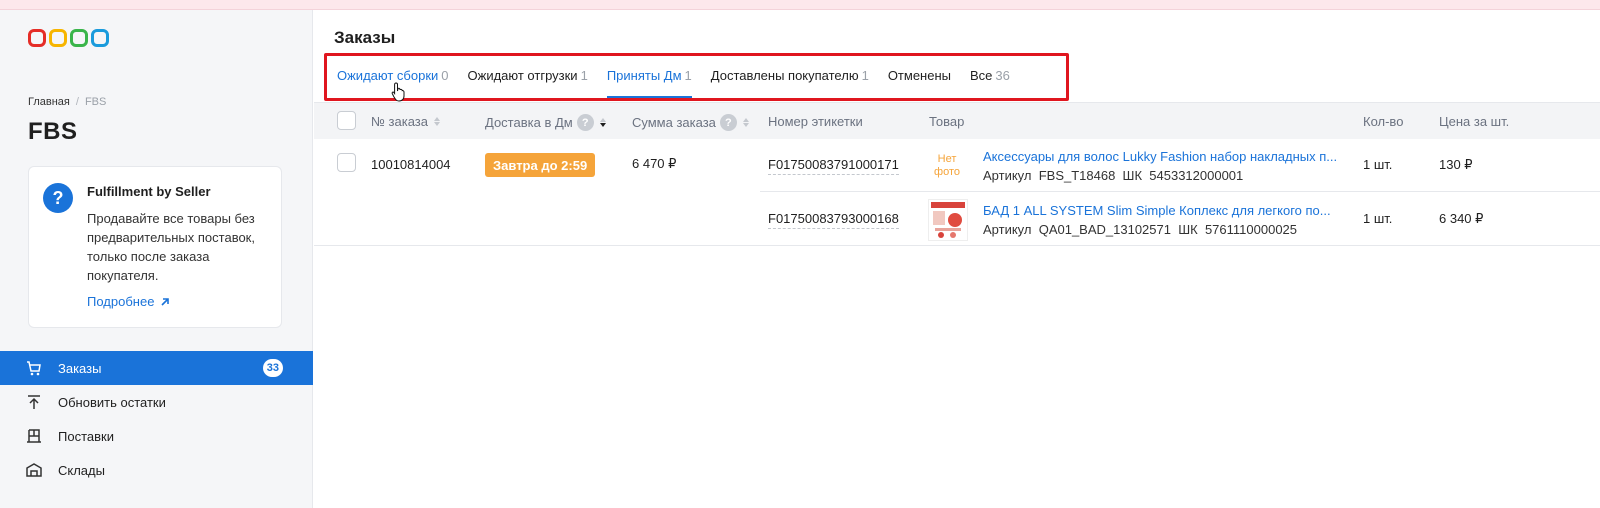 This screenshot has height=508, width=1600. Describe the element at coordinates (34, 402) in the screenshot. I see `upload-icon` at that location.